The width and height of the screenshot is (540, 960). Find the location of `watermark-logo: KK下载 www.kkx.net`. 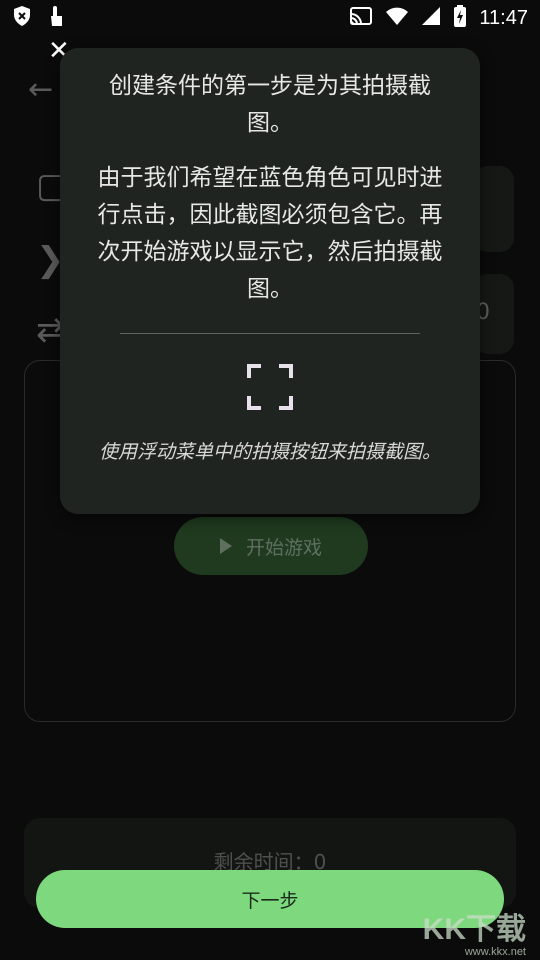

watermark-logo: KK下载 www.kkx.net is located at coordinates (474, 931).